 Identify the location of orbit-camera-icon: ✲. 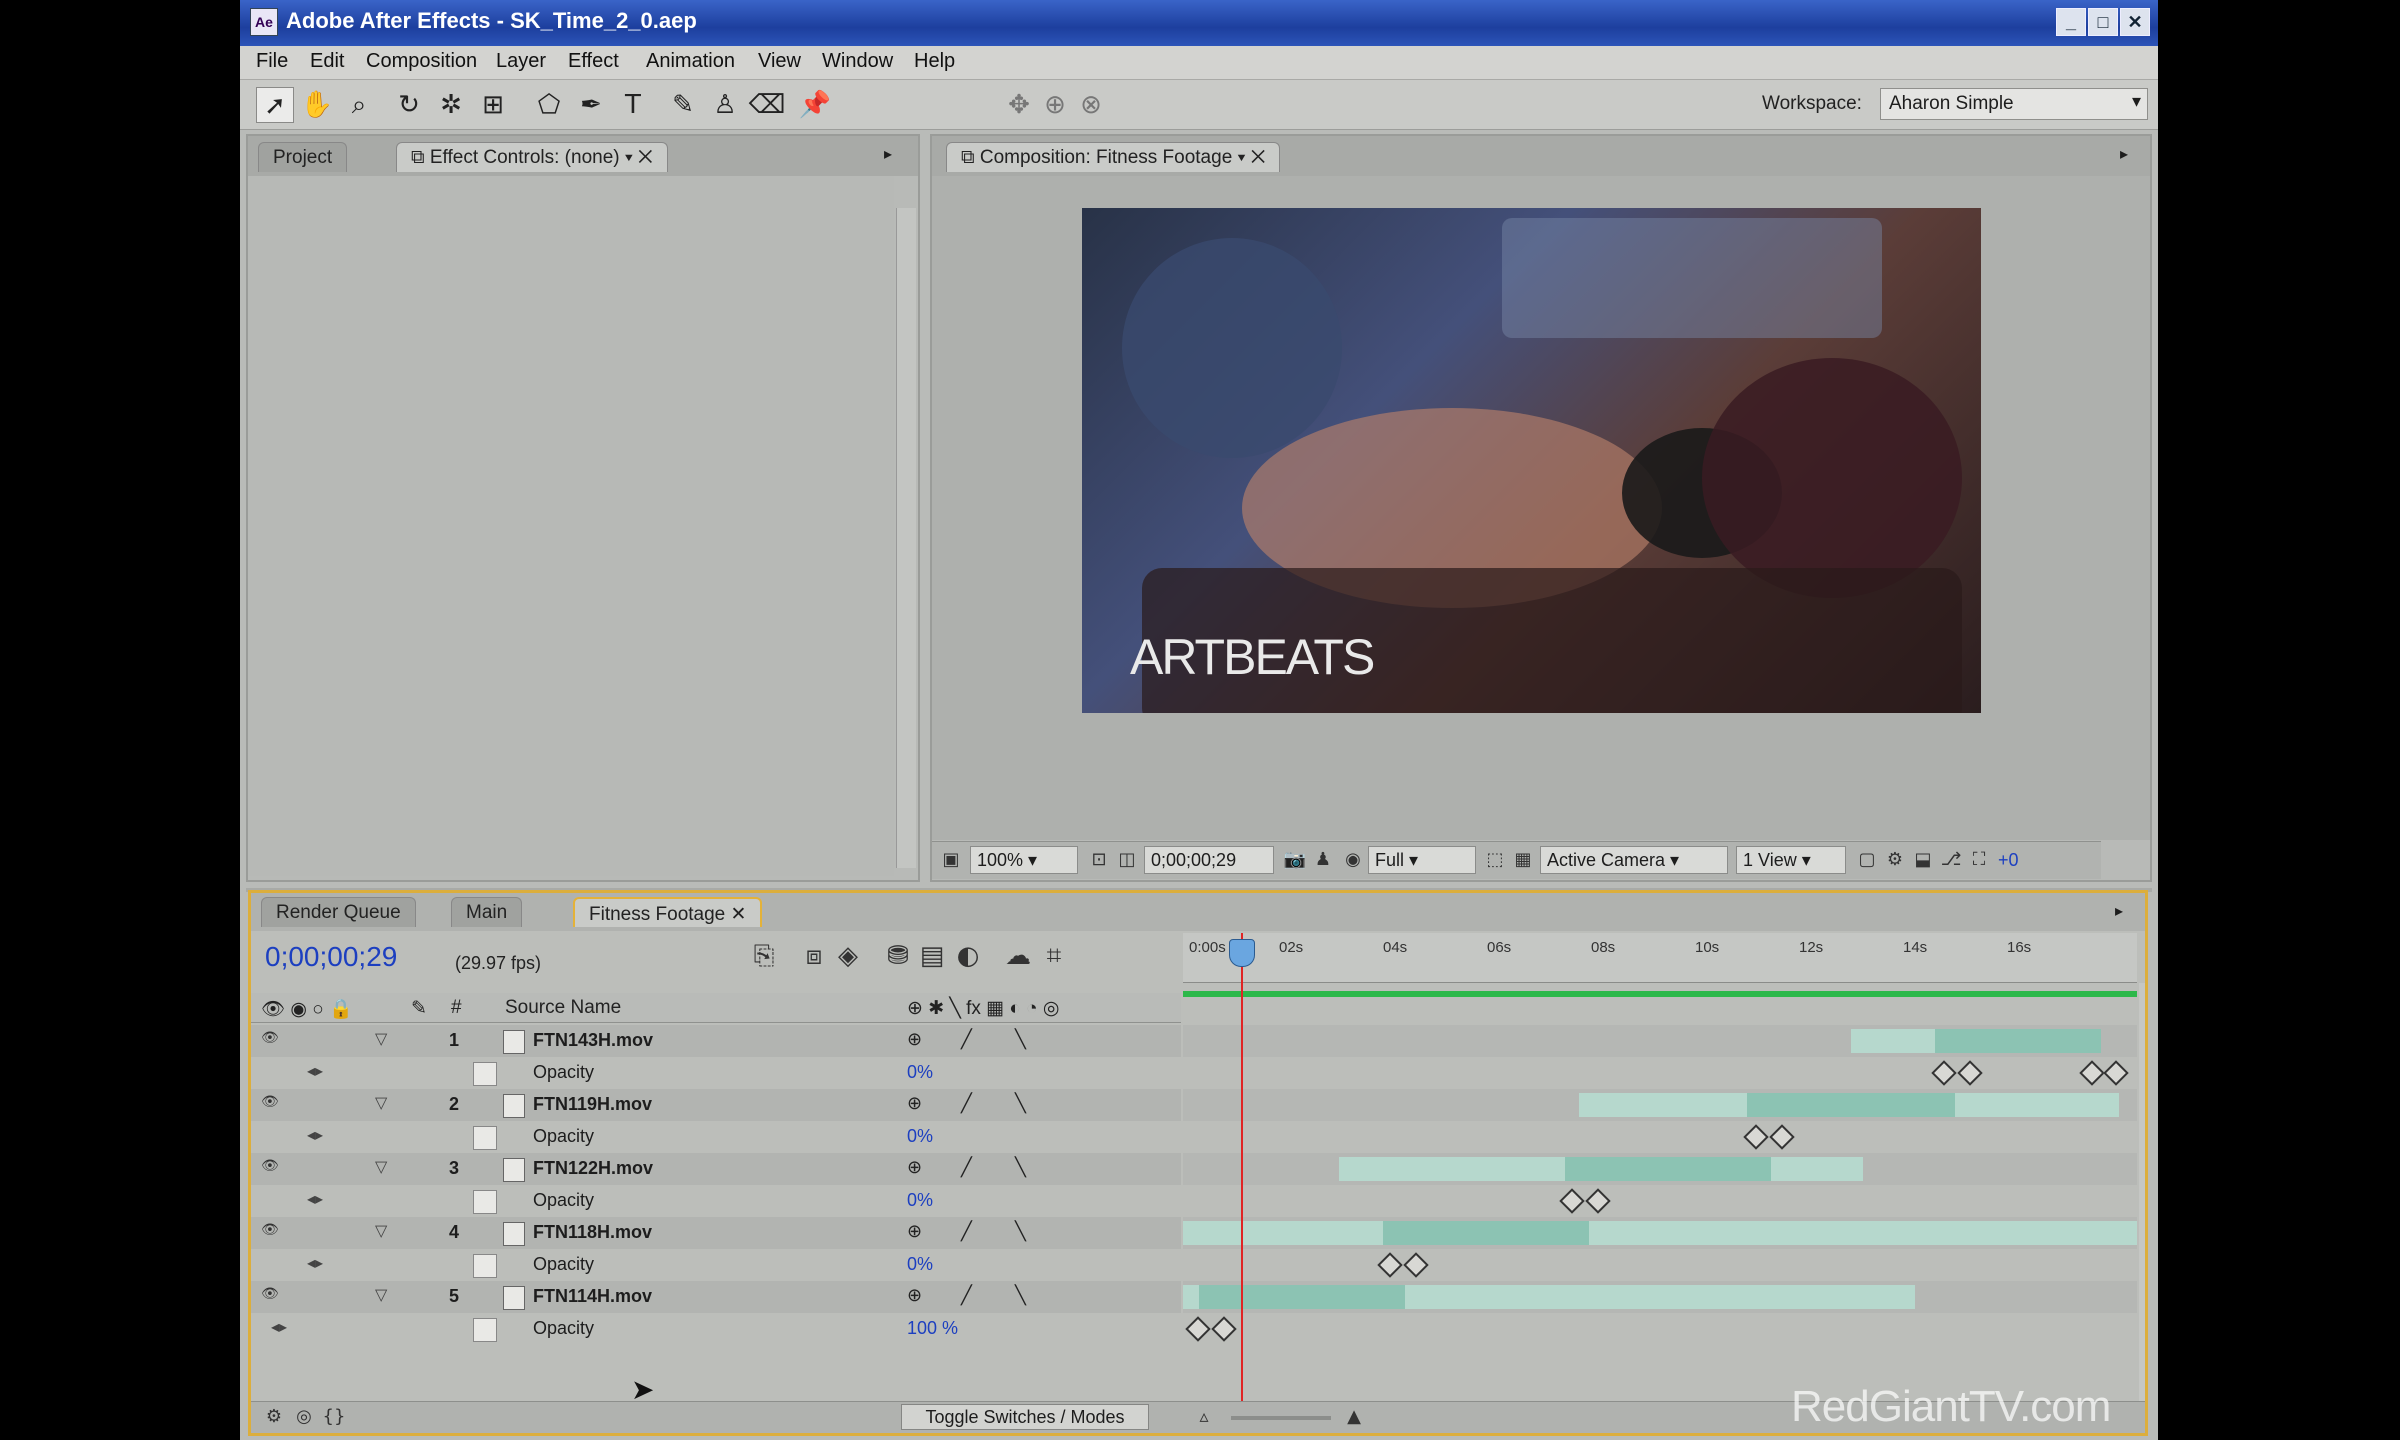
(451, 105).